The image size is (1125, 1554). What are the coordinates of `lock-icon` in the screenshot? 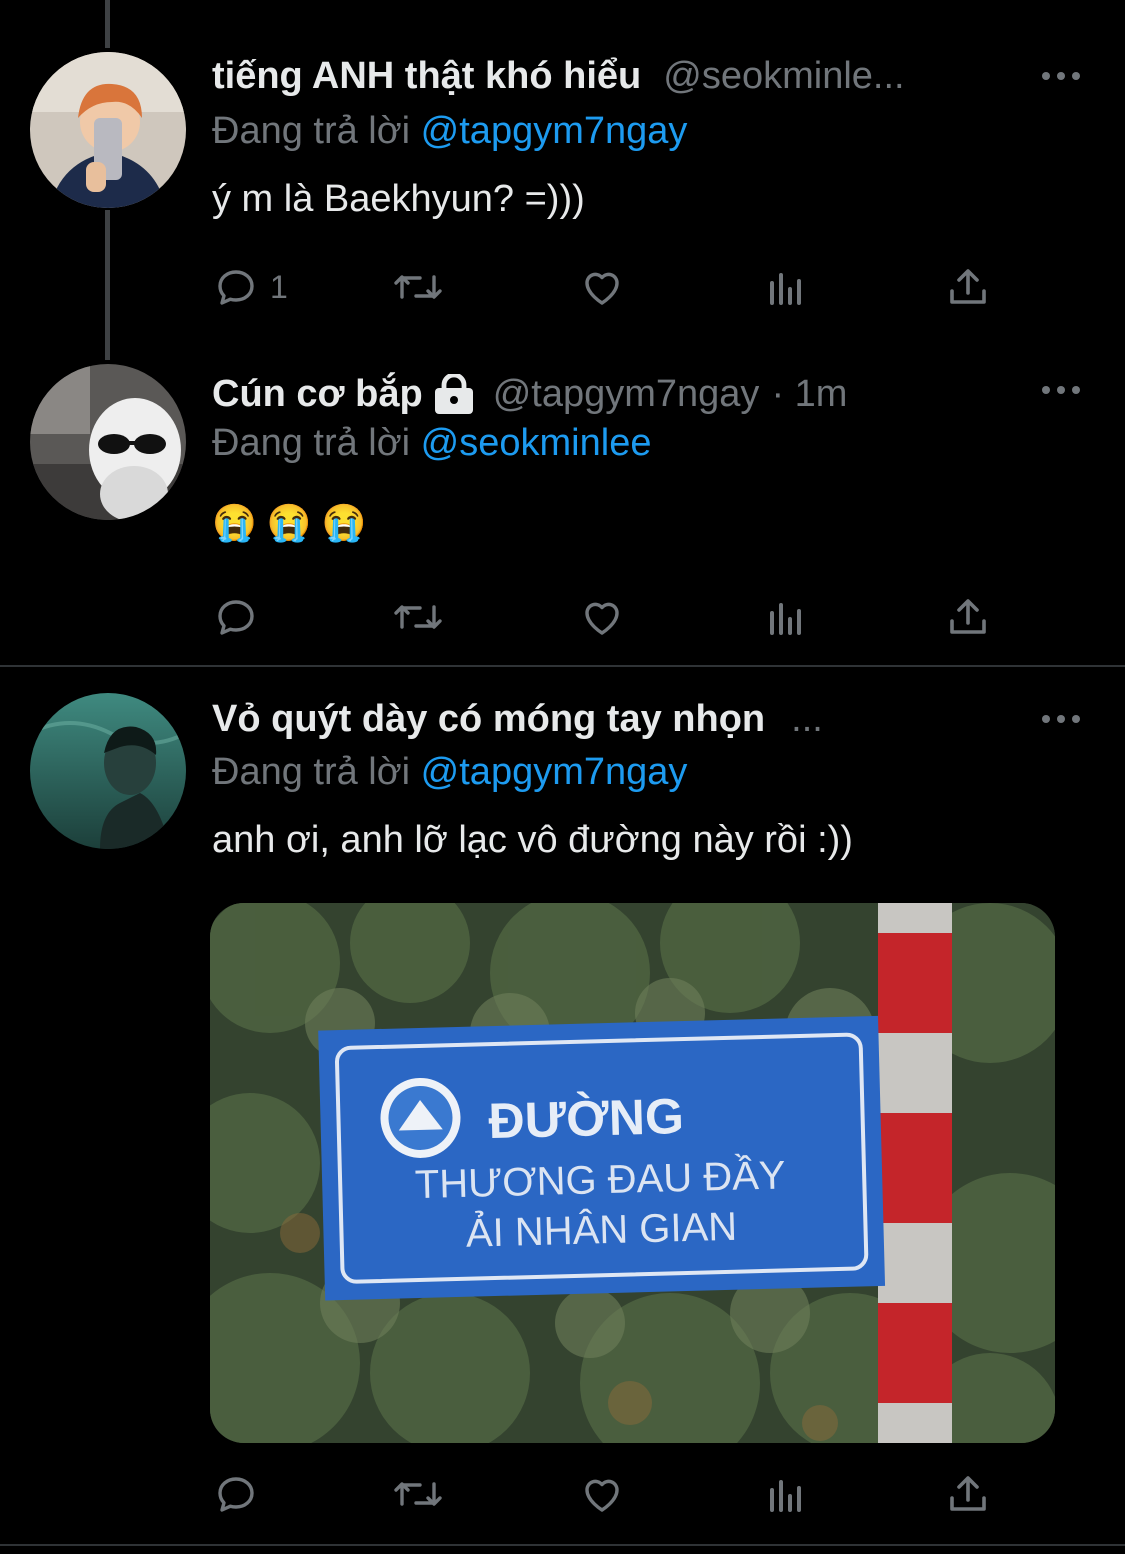 It's located at (454, 394).